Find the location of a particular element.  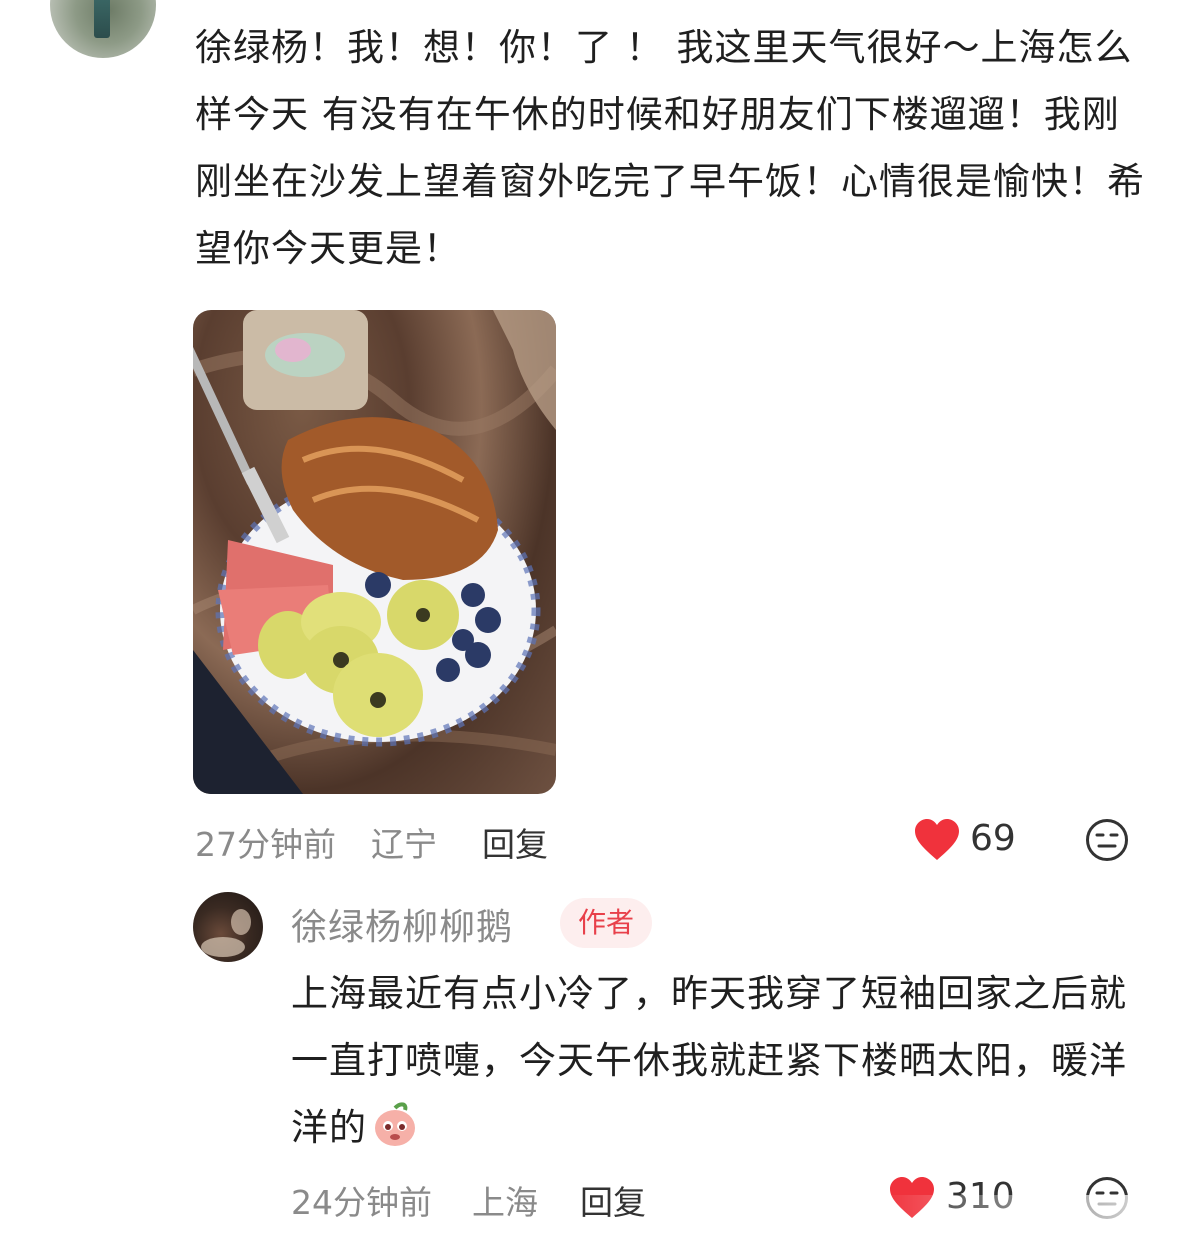

heart-icon is located at coordinates (937, 840).